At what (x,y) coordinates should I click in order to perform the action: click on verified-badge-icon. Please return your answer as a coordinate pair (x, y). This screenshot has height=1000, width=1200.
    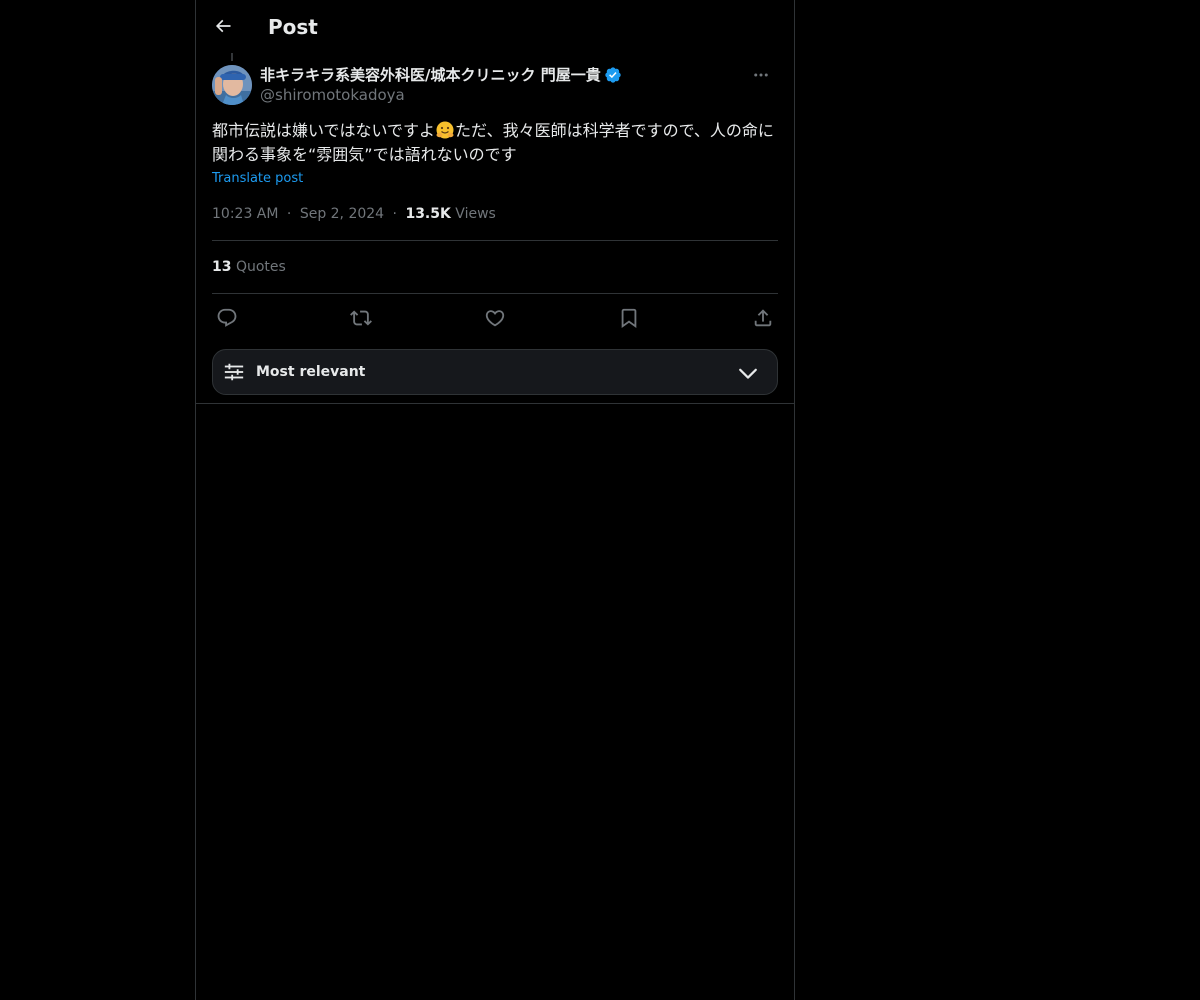
    Looking at the image, I should click on (613, 75).